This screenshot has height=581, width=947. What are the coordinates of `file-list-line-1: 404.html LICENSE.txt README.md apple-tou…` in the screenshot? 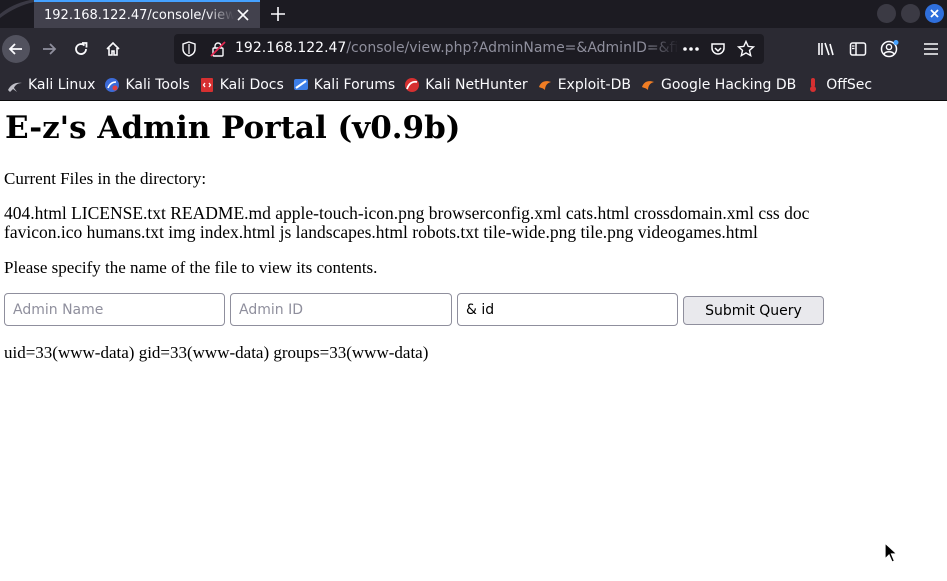 It's located at (407, 213).